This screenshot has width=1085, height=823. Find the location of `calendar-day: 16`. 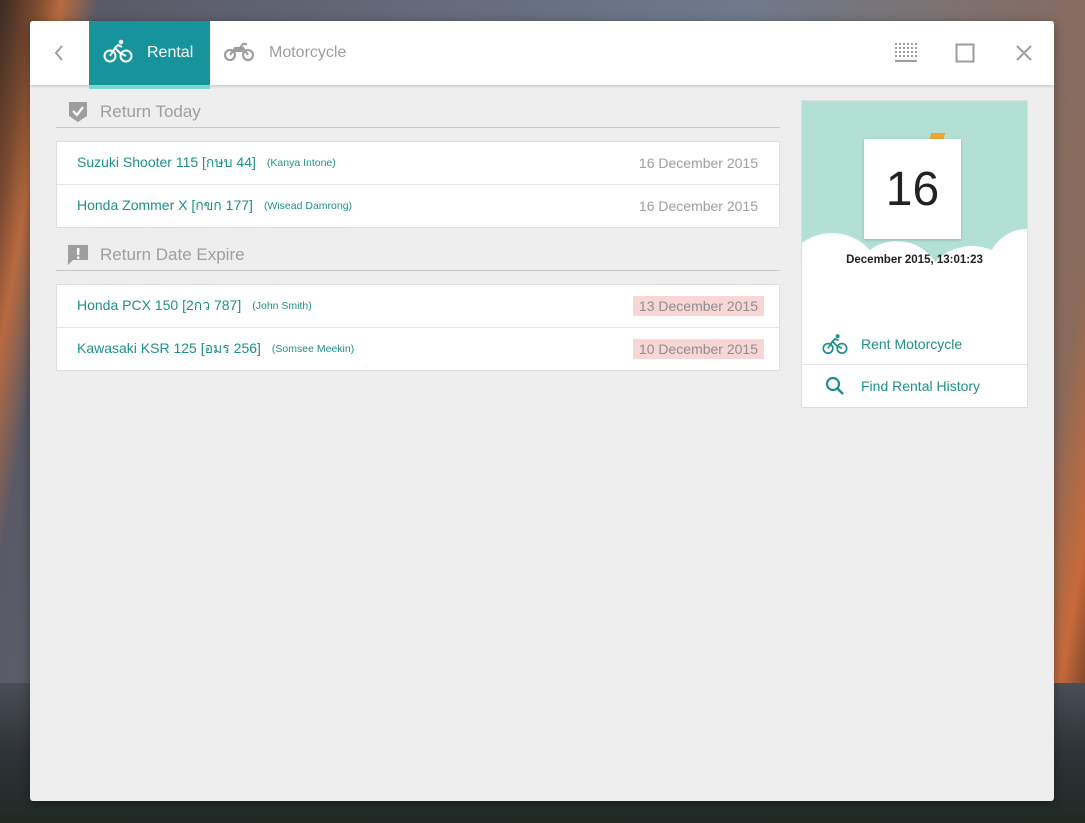

calendar-day: 16 is located at coordinates (912, 189).